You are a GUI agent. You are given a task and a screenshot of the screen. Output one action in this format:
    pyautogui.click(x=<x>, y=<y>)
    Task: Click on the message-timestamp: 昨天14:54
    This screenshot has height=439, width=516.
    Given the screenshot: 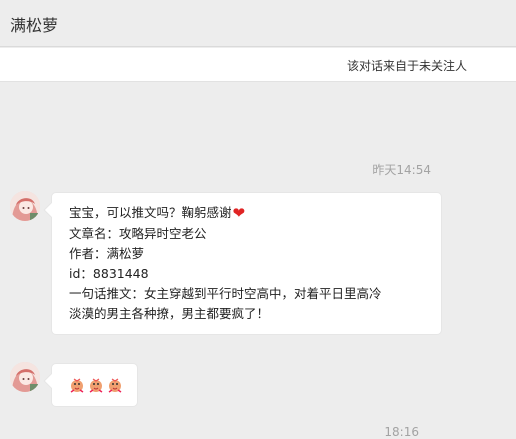 What is the action you would take?
    pyautogui.click(x=401, y=170)
    